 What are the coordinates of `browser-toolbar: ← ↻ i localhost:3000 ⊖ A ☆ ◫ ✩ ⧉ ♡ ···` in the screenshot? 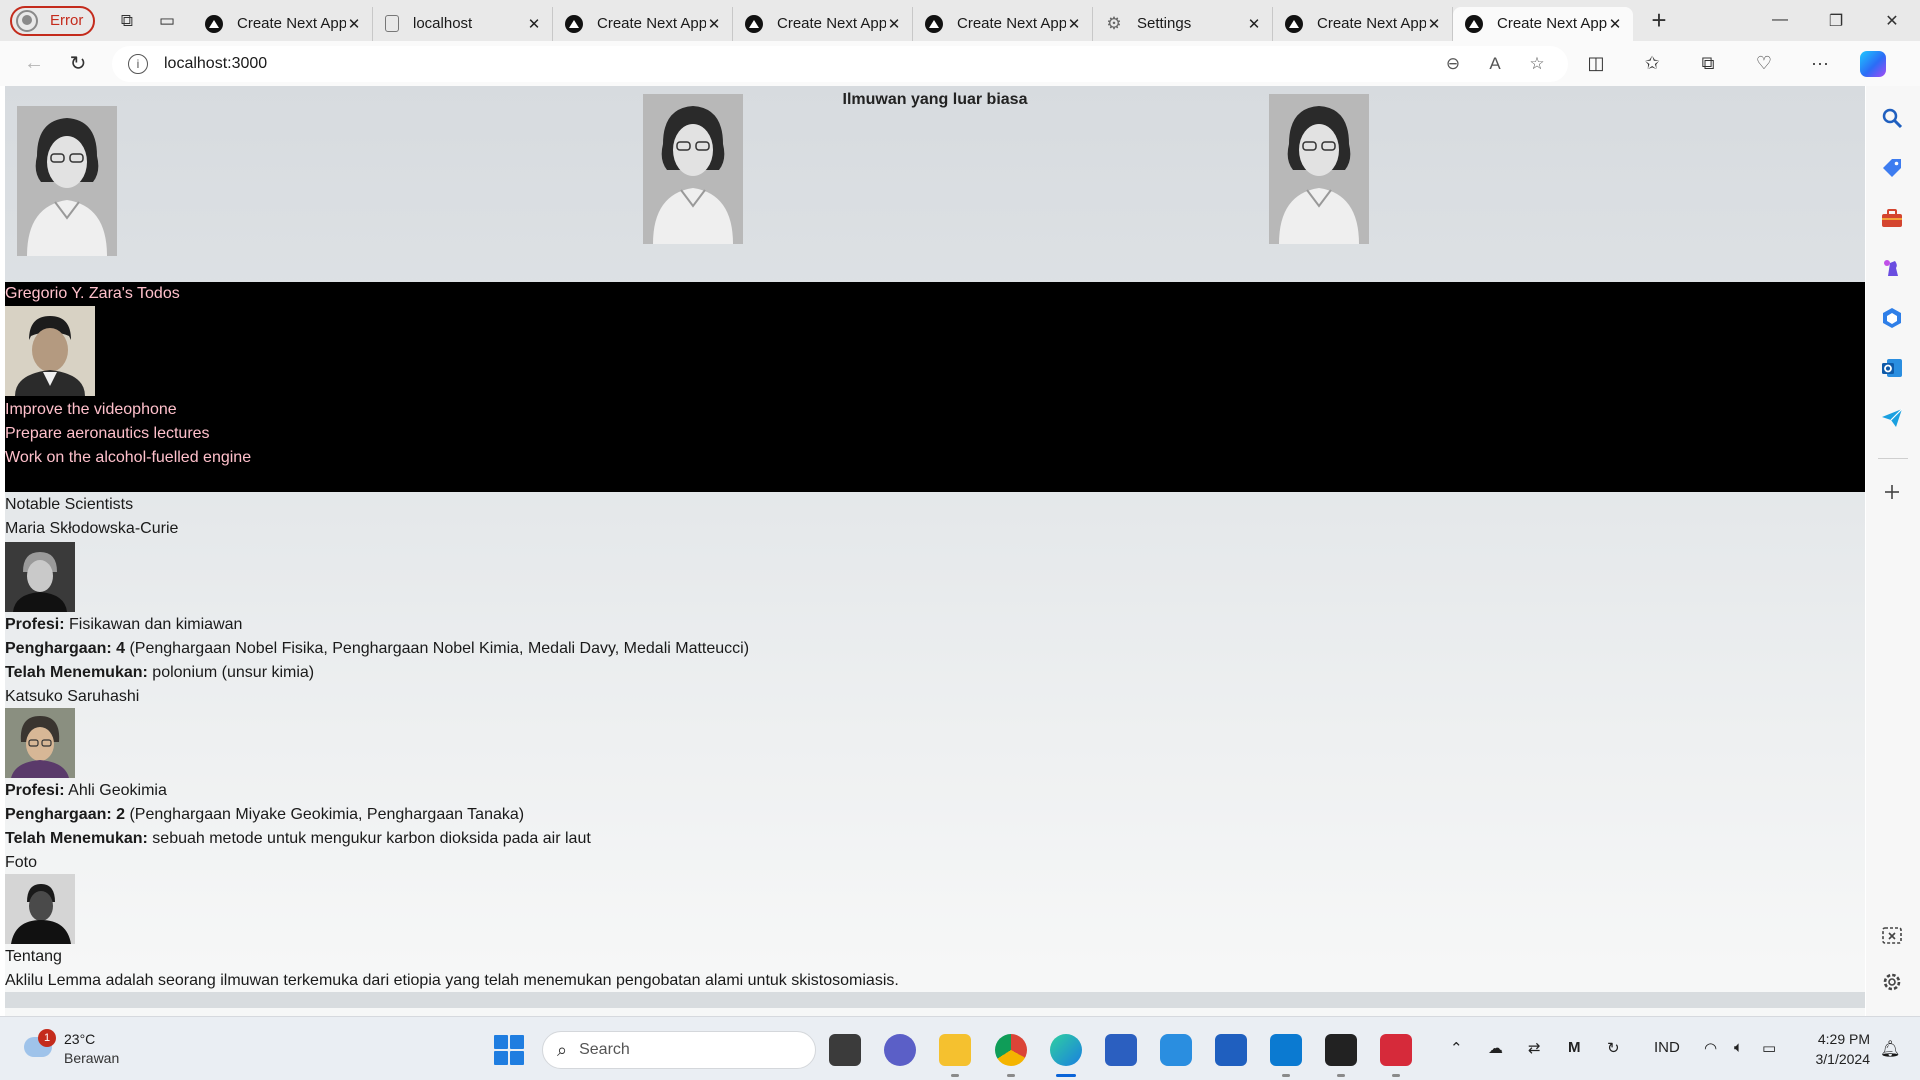 It's located at (960, 63).